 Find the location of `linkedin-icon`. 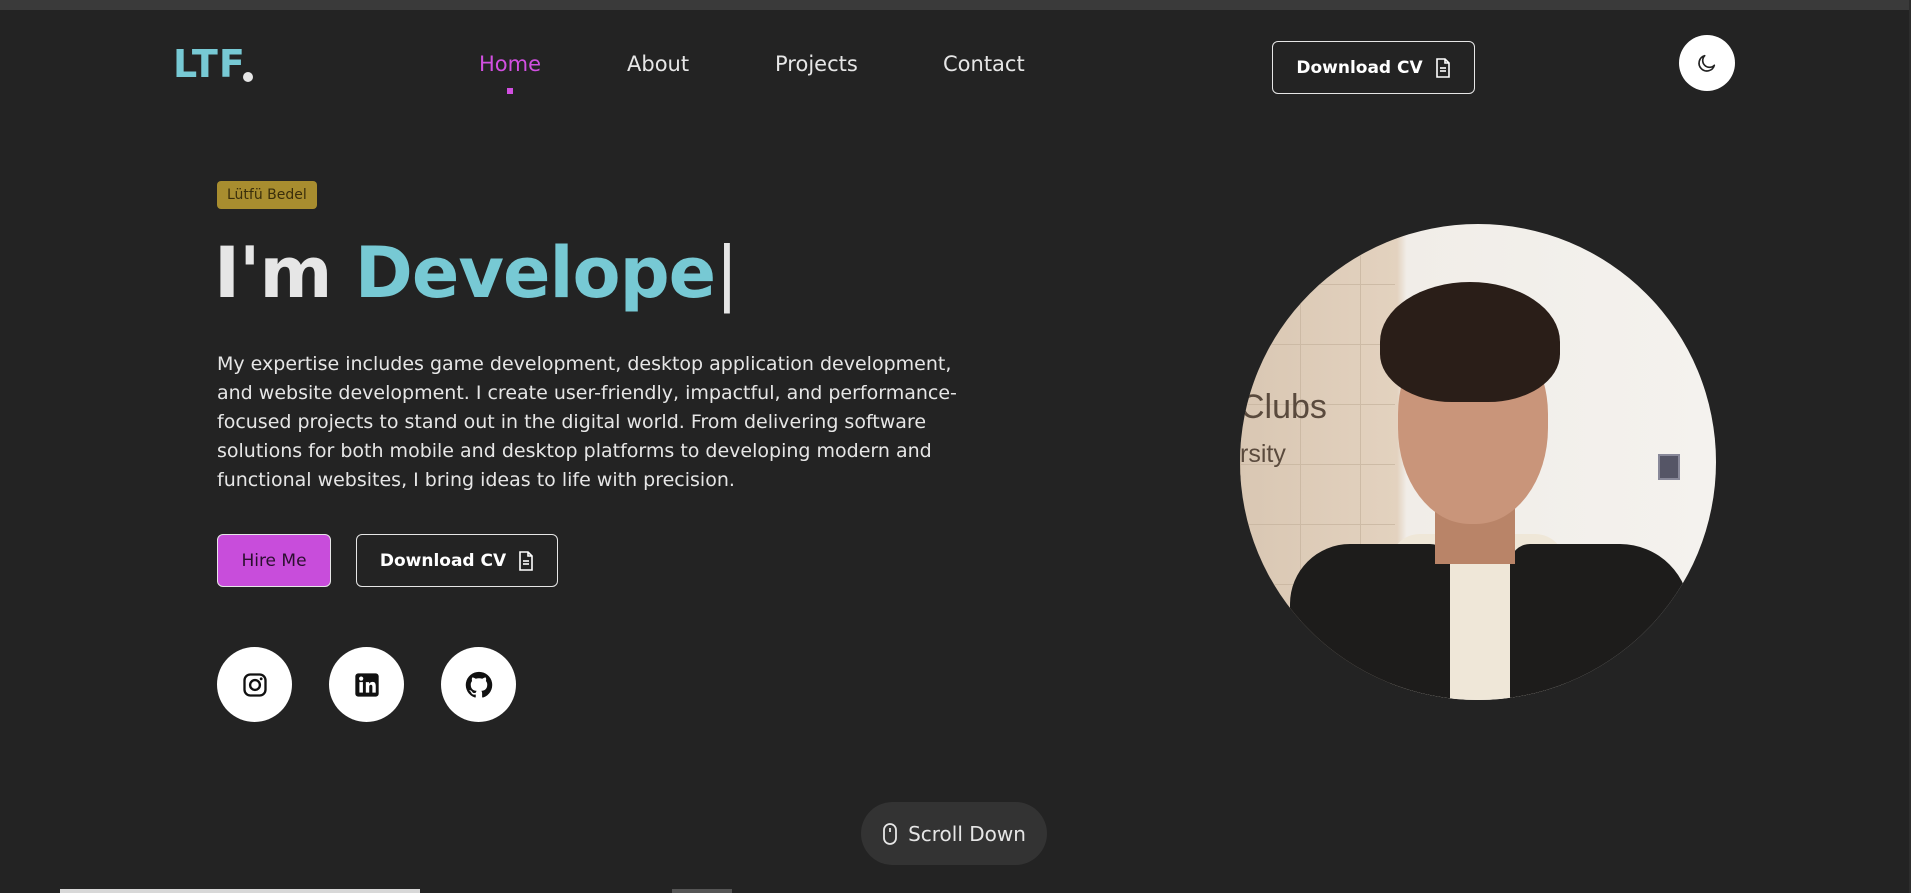

linkedin-icon is located at coordinates (366, 684).